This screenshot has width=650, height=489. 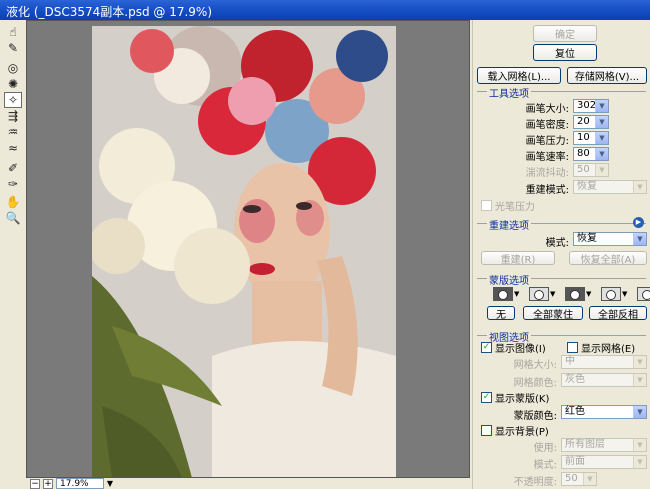 What do you see at coordinates (13, 68) in the screenshot?
I see `twirl-icon: ◎` at bounding box center [13, 68].